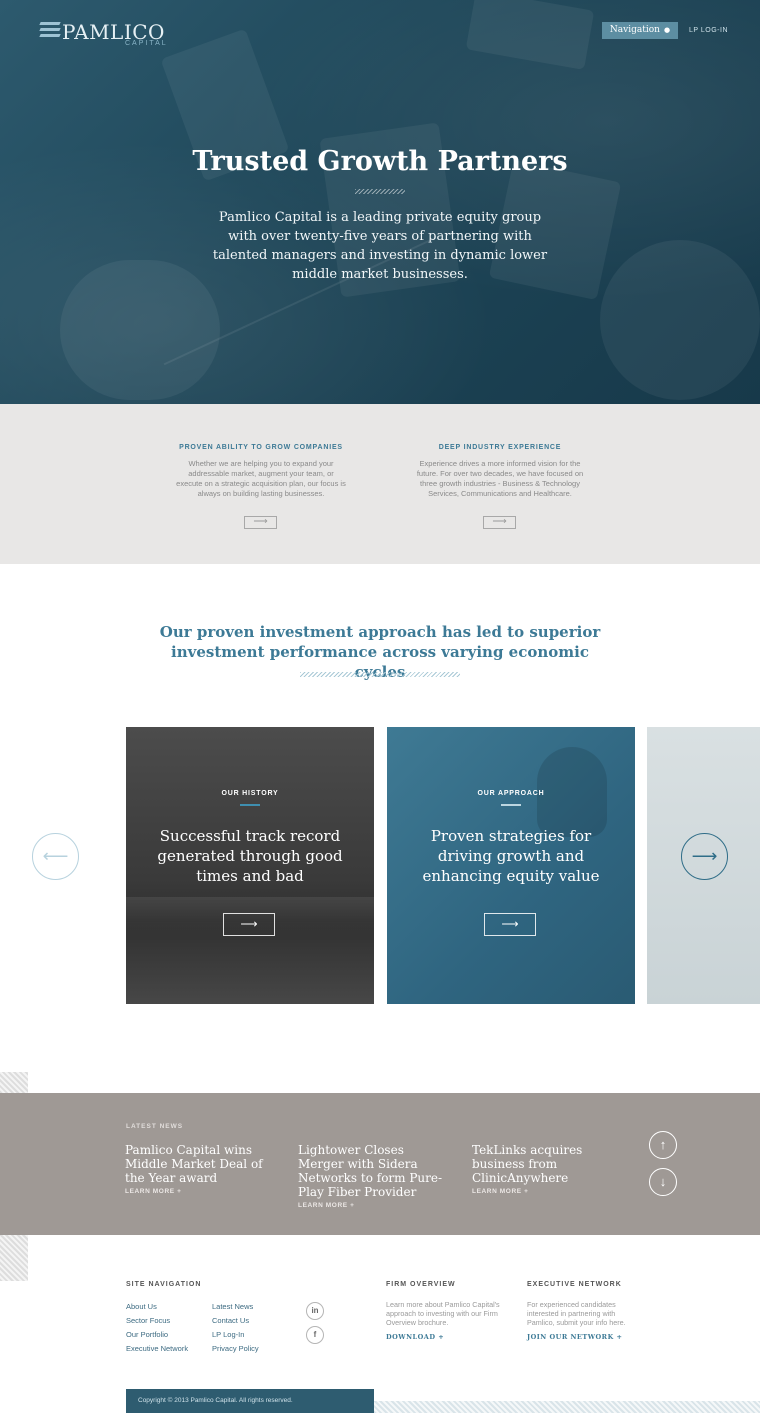 The height and width of the screenshot is (1413, 760). Describe the element at coordinates (50, 31) in the screenshot. I see `logo-mark-icon` at that location.